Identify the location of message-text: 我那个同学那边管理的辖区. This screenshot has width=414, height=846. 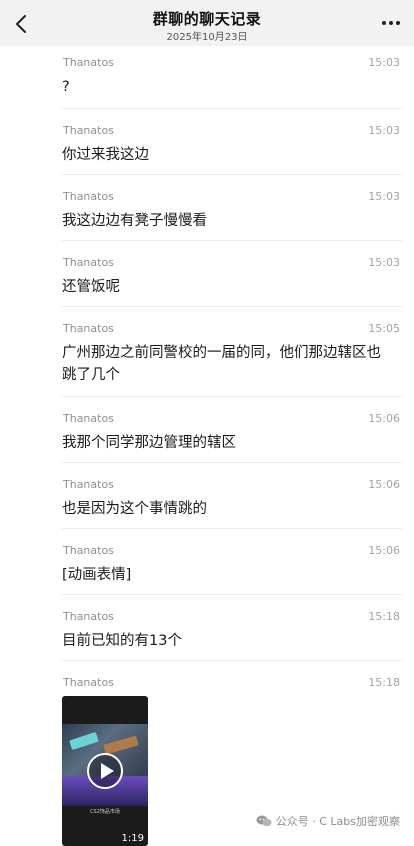
(149, 443).